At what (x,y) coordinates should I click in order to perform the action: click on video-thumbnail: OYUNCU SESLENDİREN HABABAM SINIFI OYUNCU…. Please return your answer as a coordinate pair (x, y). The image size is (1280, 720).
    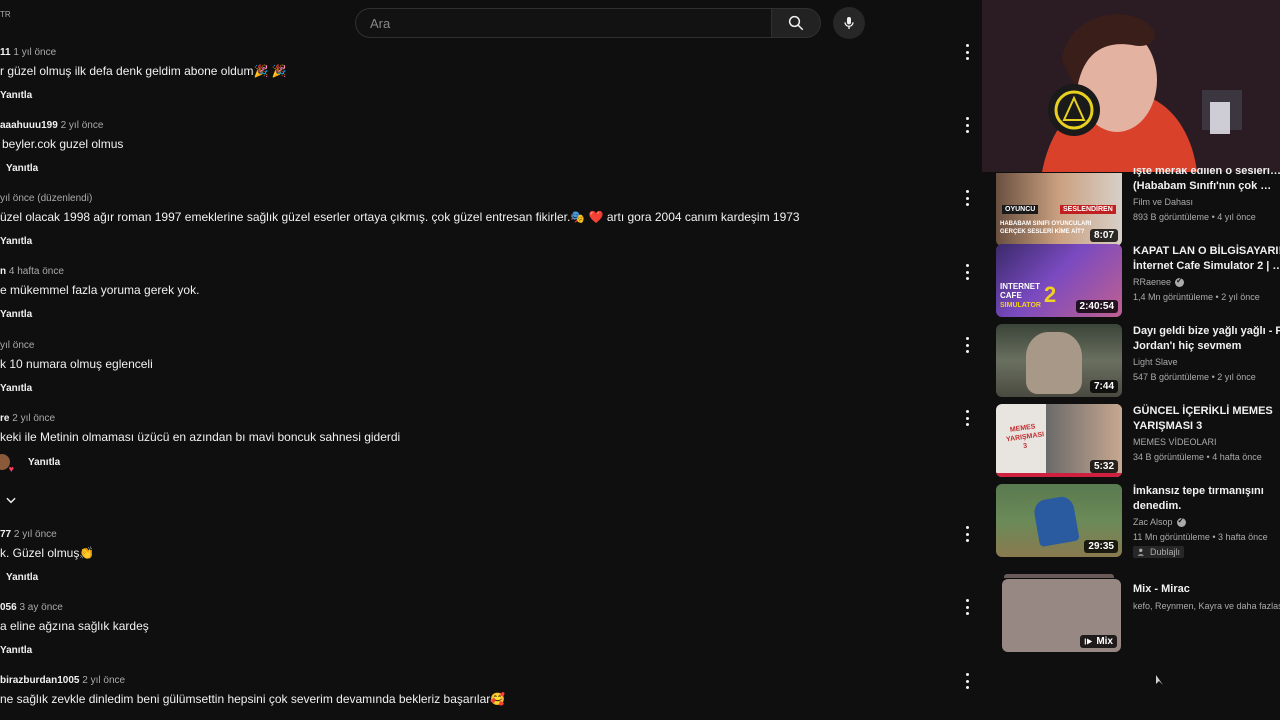
    Looking at the image, I should click on (1059, 209).